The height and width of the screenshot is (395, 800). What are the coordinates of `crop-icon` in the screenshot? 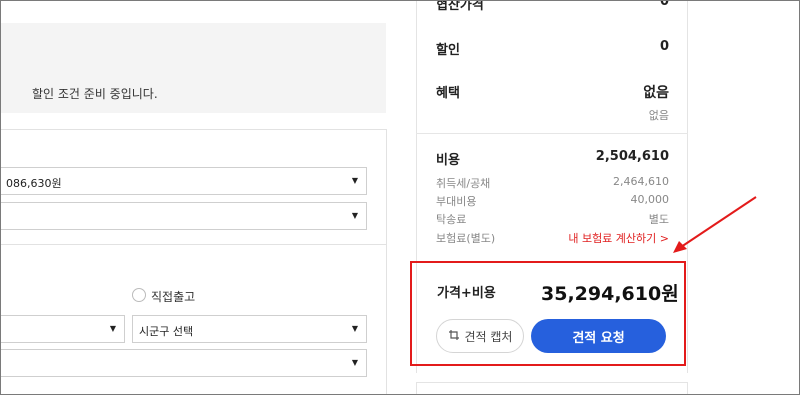 It's located at (454, 336).